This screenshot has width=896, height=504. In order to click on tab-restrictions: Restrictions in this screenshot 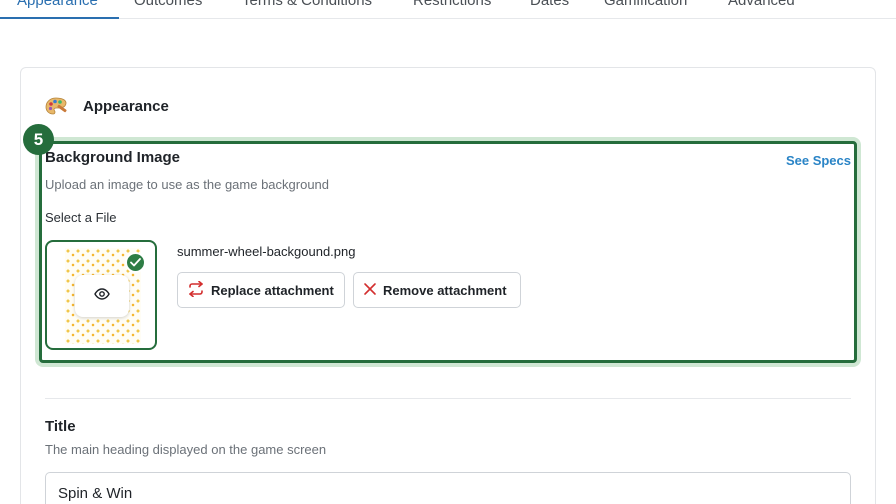, I will do `click(452, 4)`.